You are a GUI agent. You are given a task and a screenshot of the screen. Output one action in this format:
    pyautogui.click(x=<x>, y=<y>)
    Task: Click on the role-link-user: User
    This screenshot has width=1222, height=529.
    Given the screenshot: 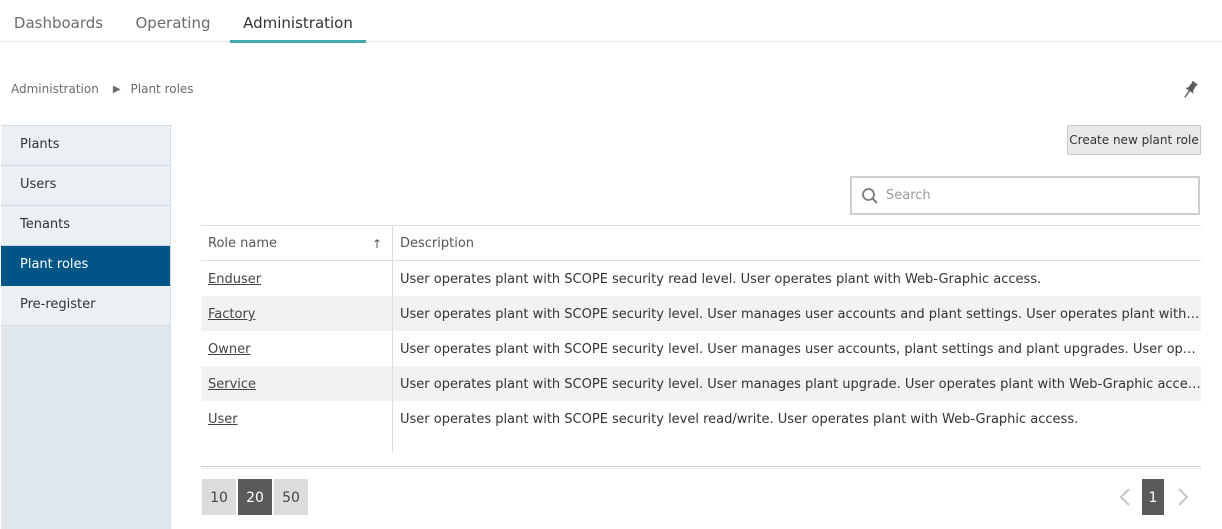 What is the action you would take?
    pyautogui.click(x=223, y=419)
    